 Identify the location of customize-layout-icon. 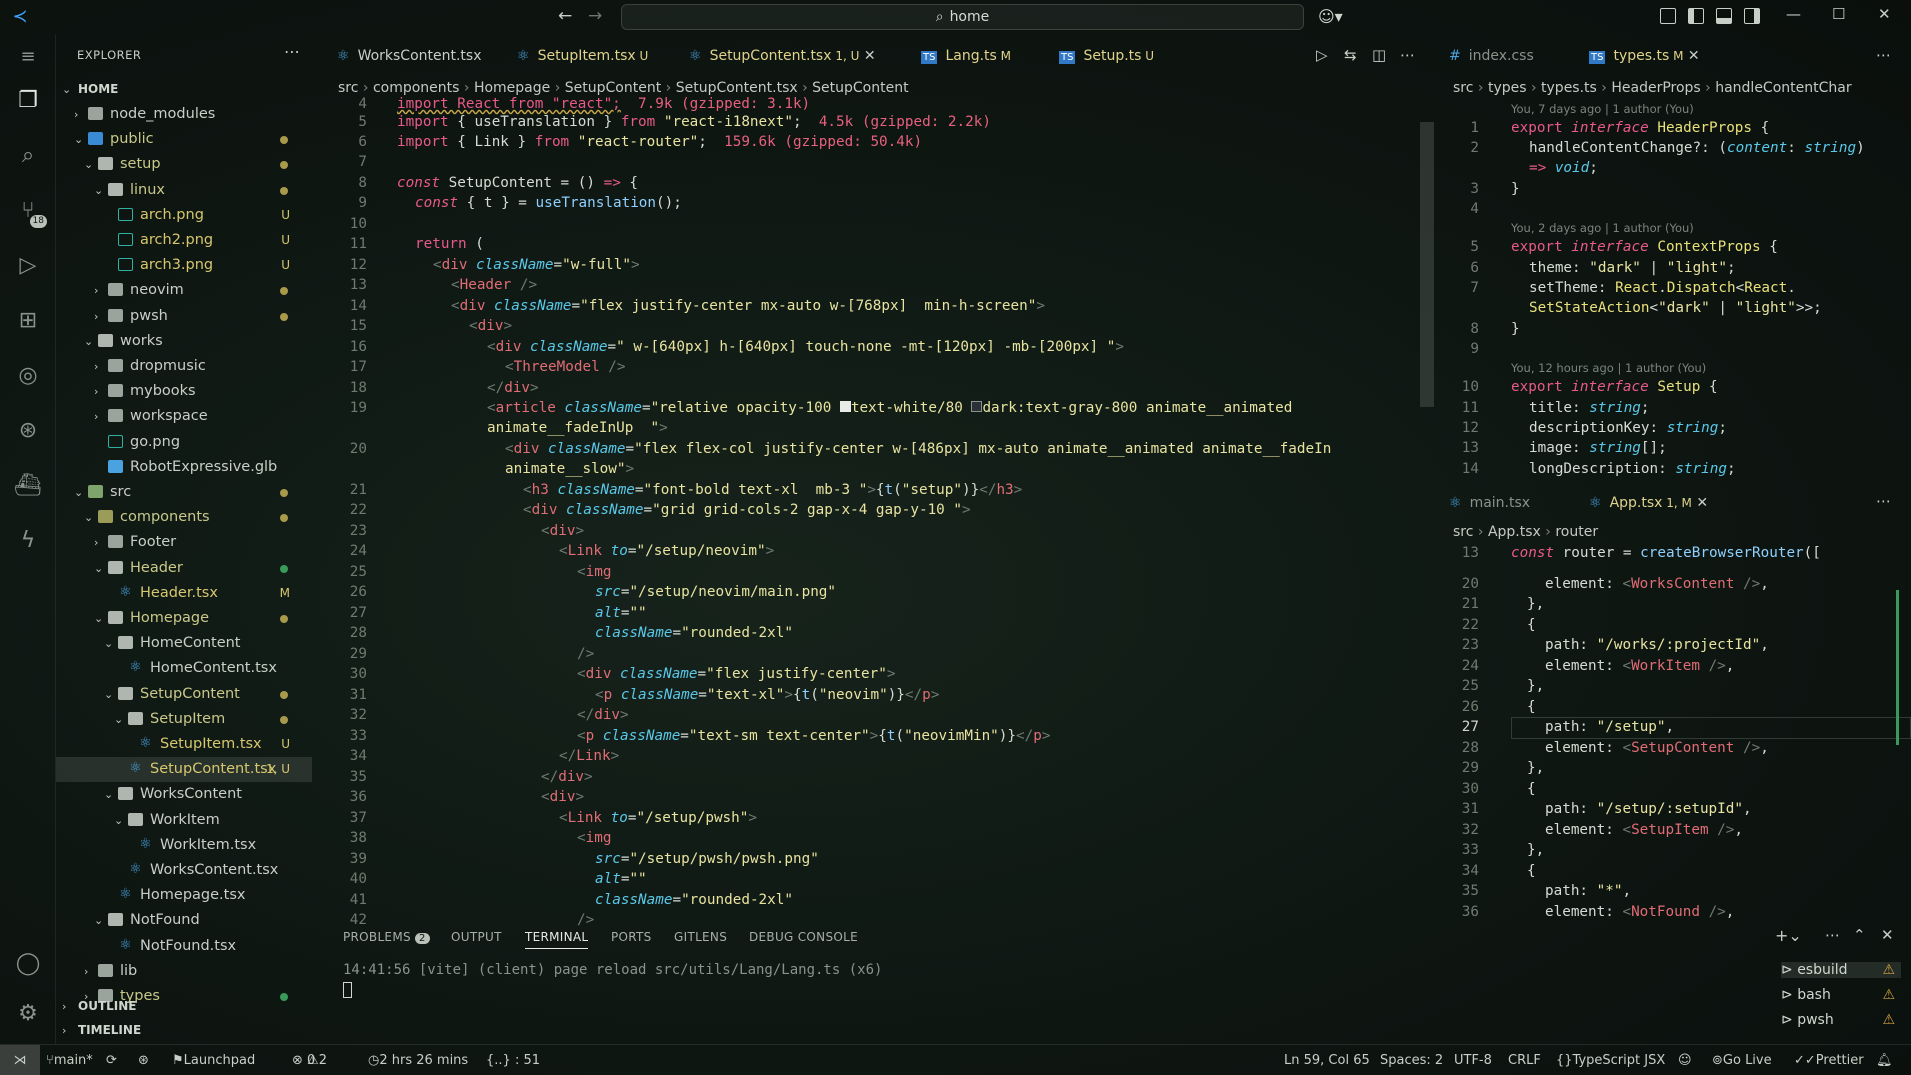
(1668, 16).